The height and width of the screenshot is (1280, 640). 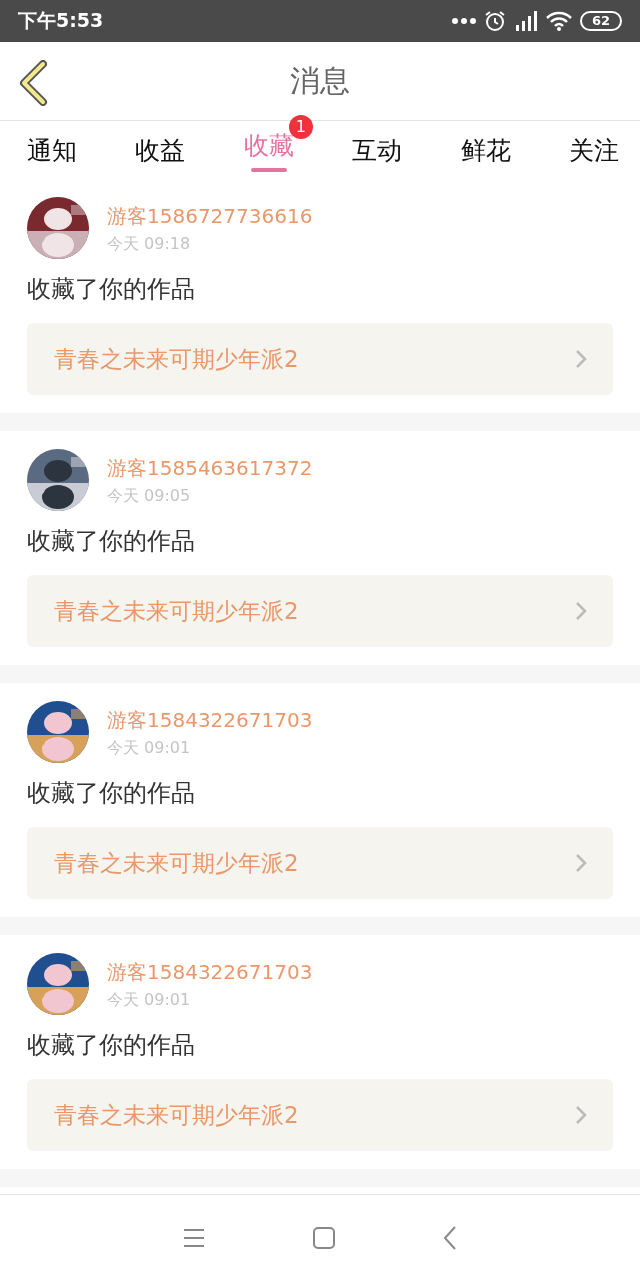 I want to click on tab: 互动, so click(x=377, y=150).